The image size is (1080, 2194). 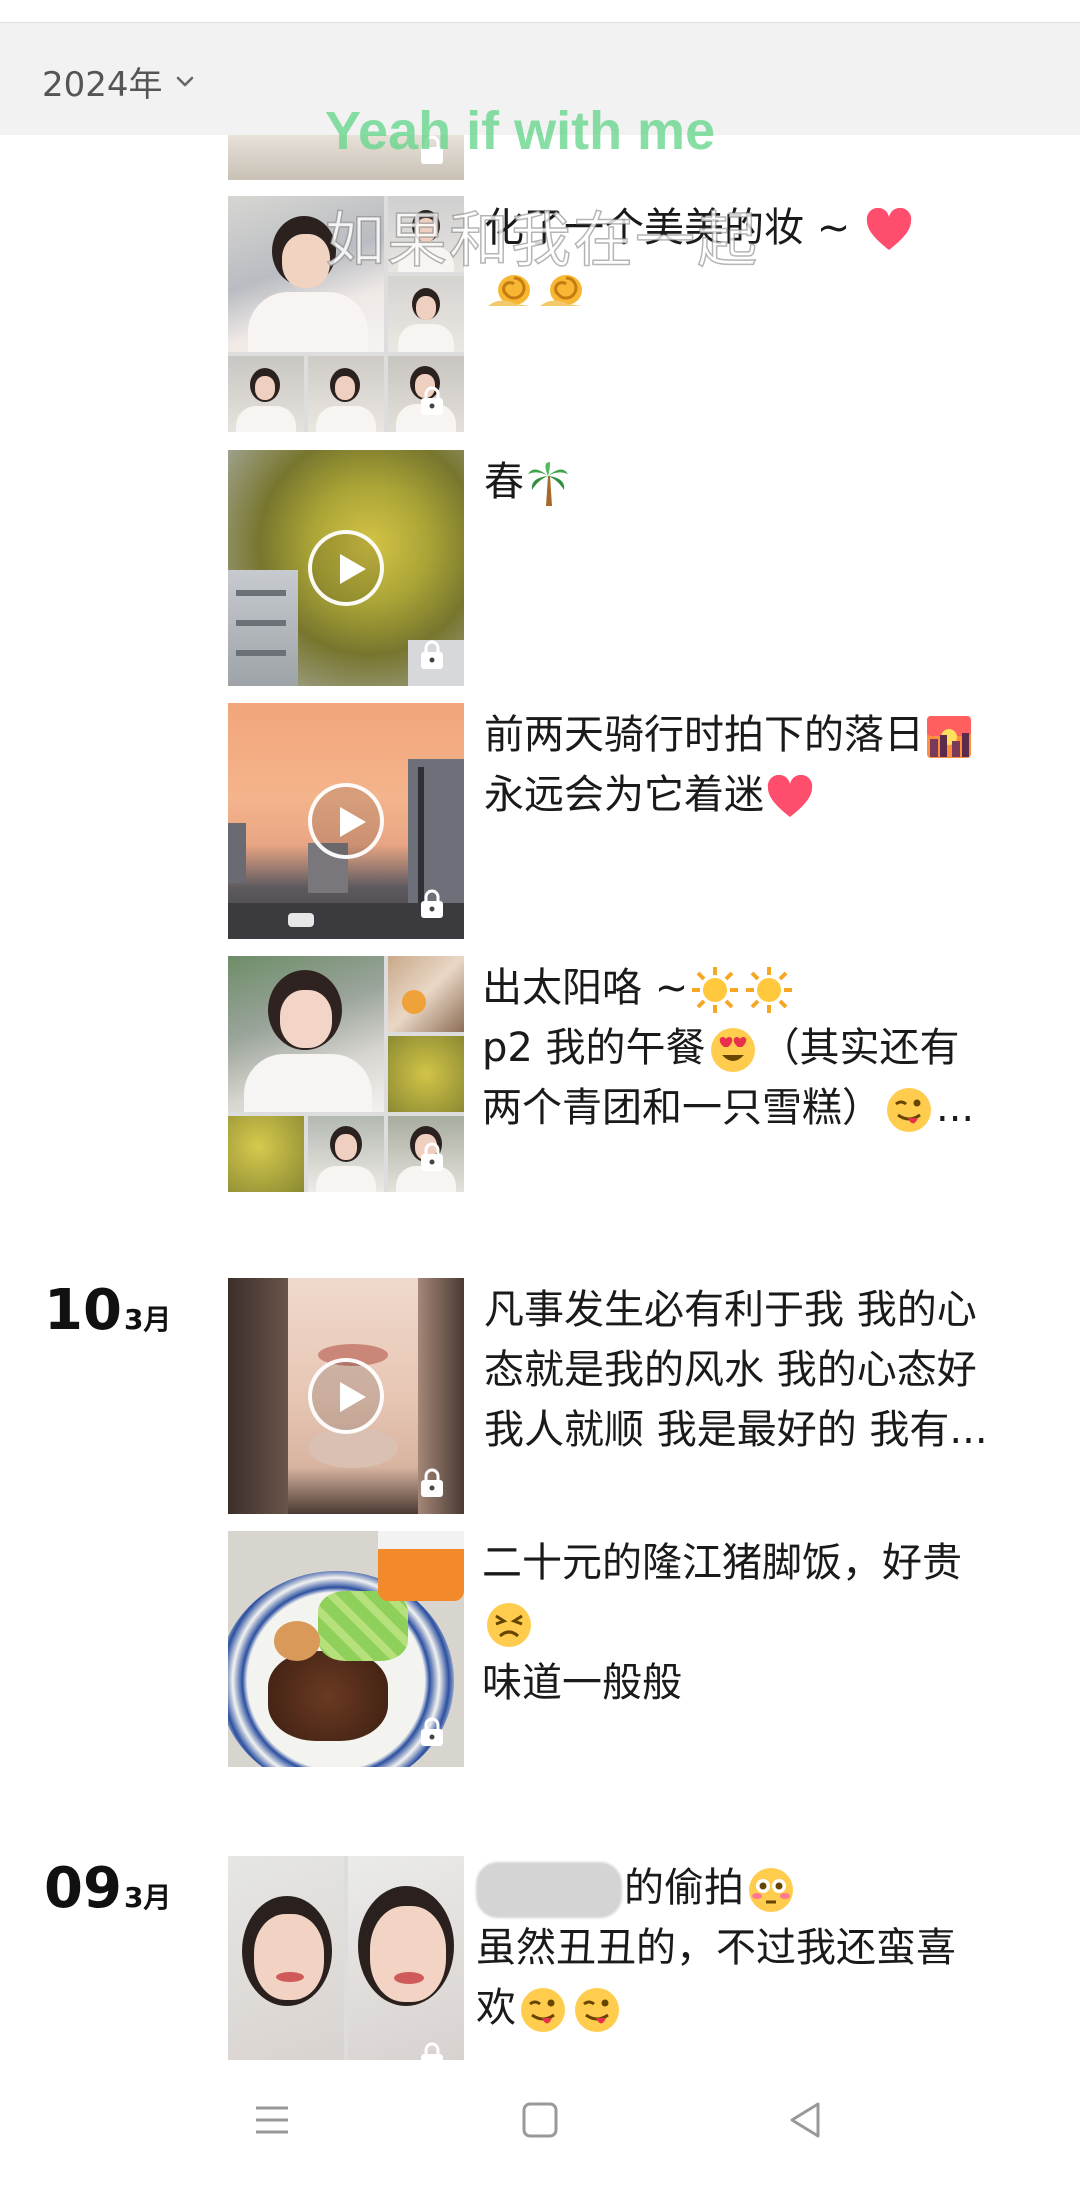 What do you see at coordinates (806, 2120) in the screenshot?
I see `back-triangle-icon` at bounding box center [806, 2120].